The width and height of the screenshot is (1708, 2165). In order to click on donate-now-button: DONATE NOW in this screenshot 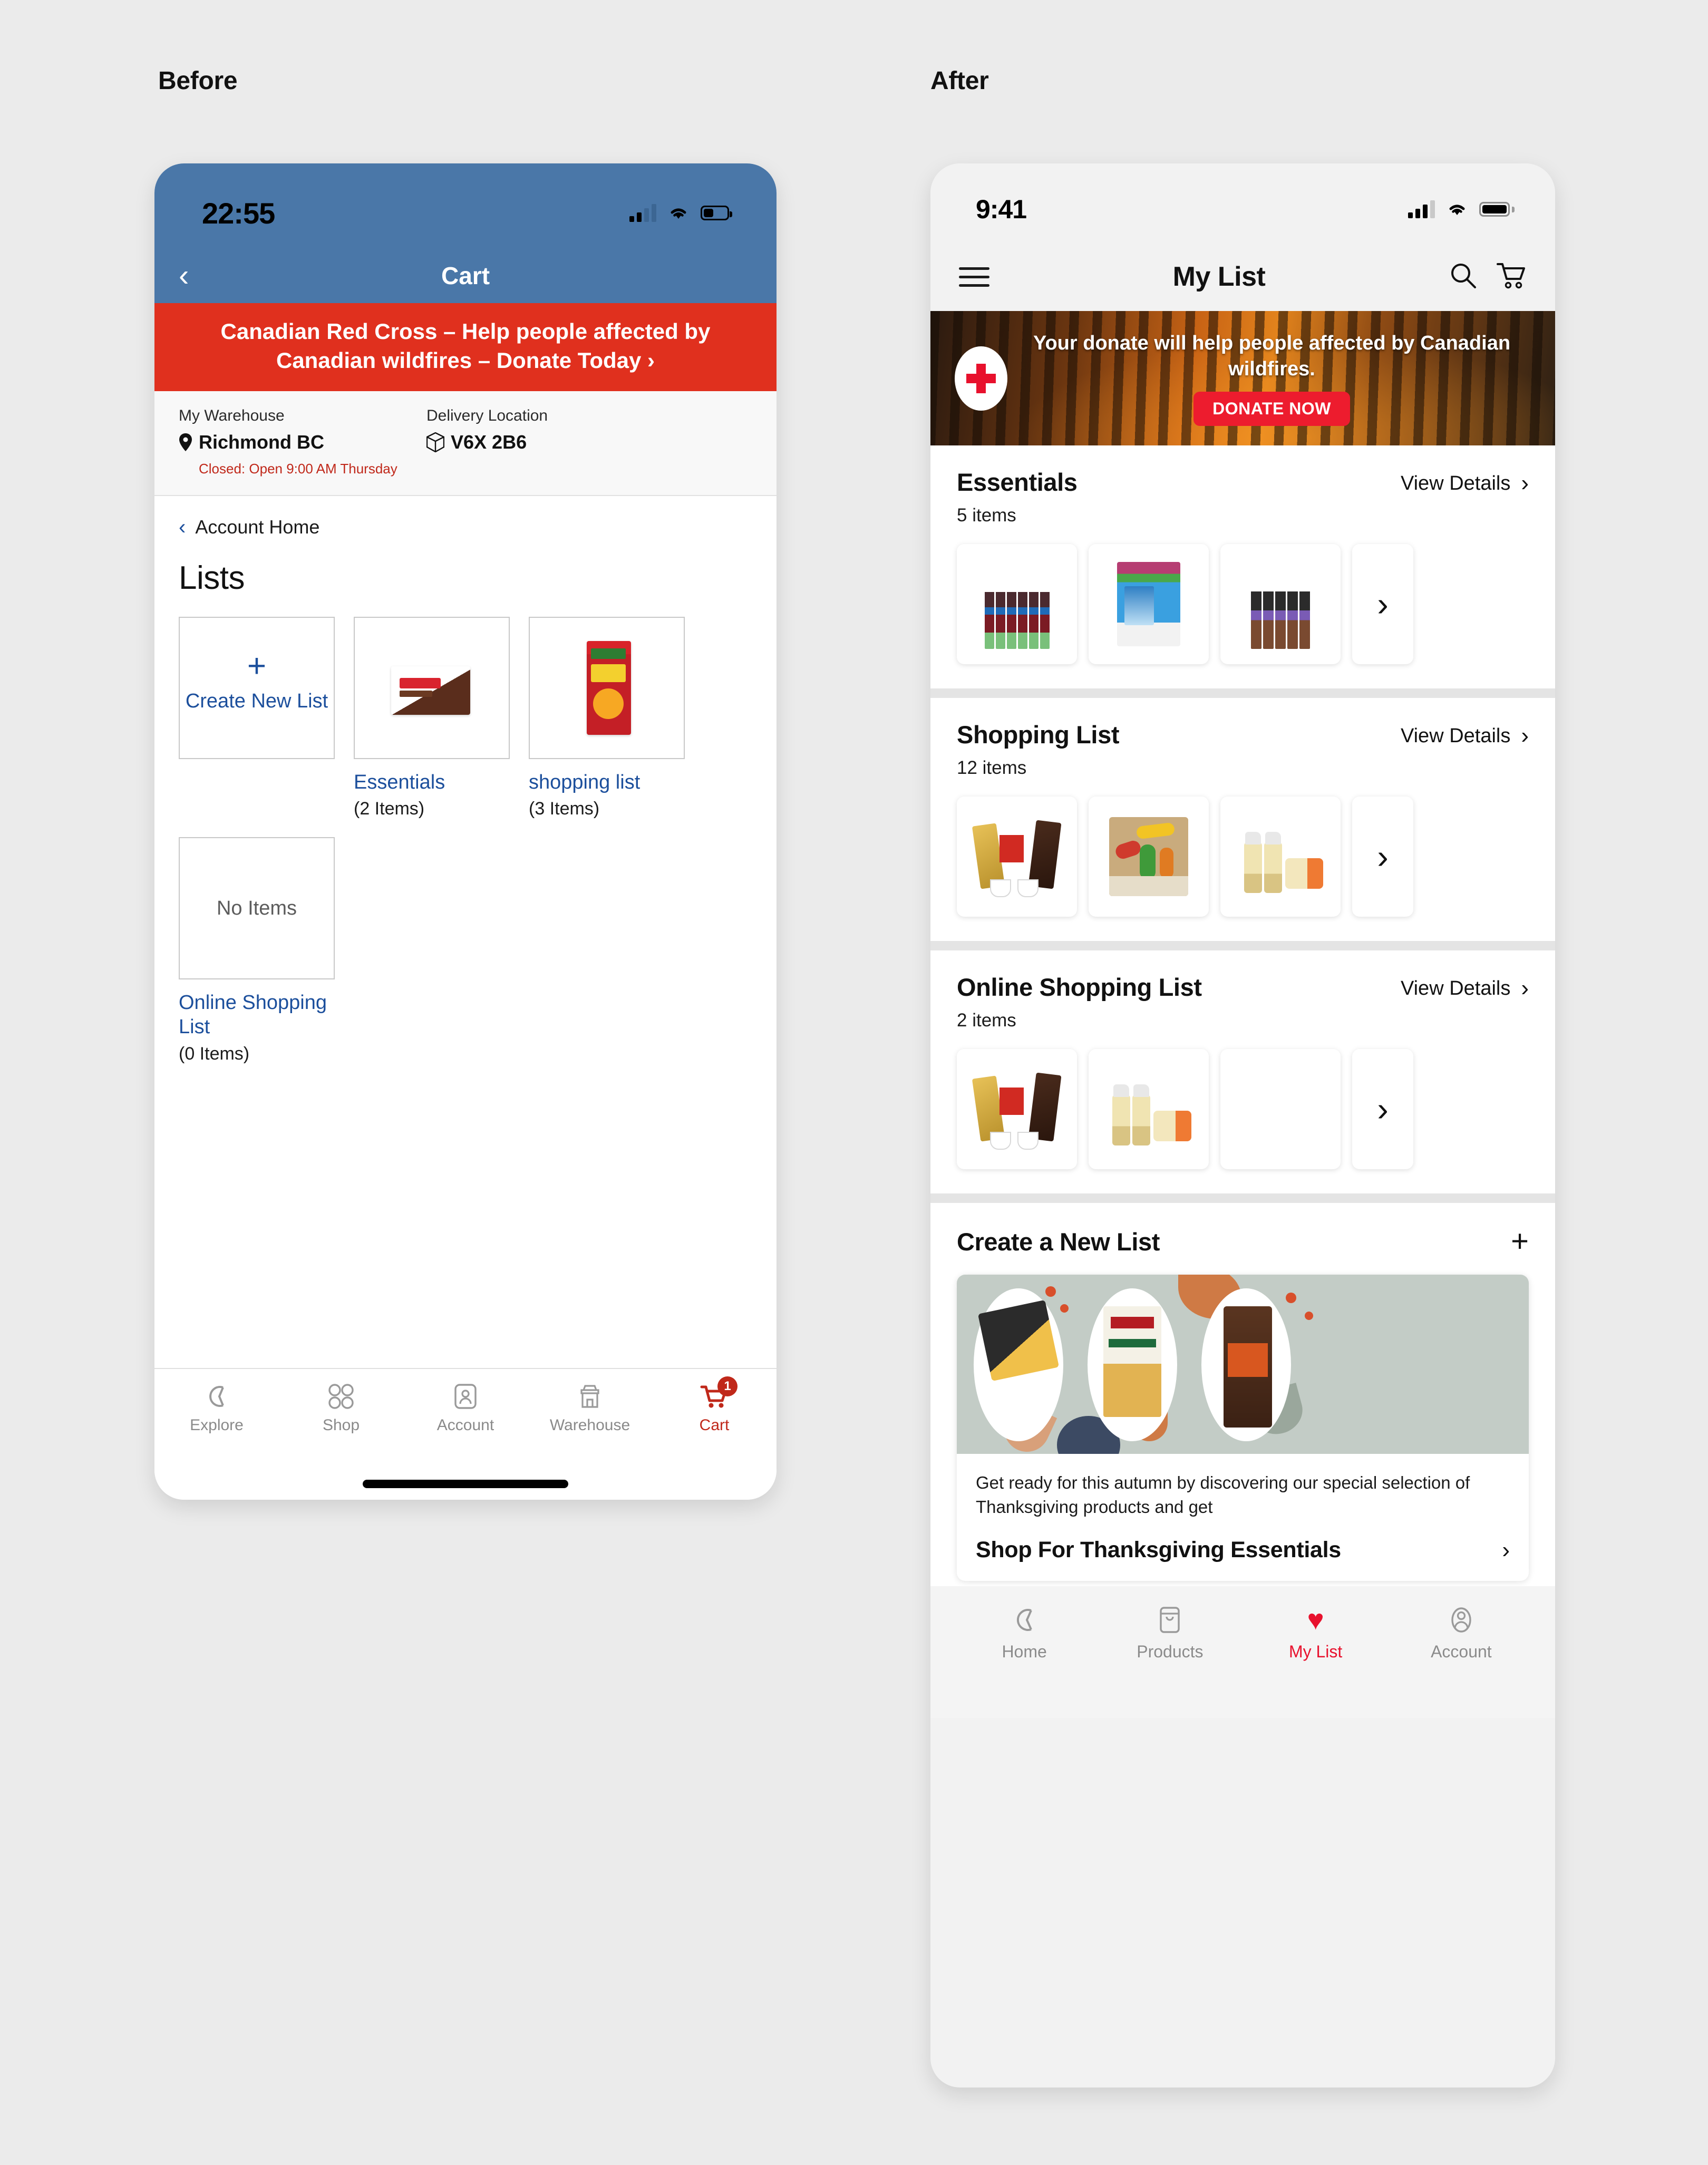, I will do `click(1271, 409)`.